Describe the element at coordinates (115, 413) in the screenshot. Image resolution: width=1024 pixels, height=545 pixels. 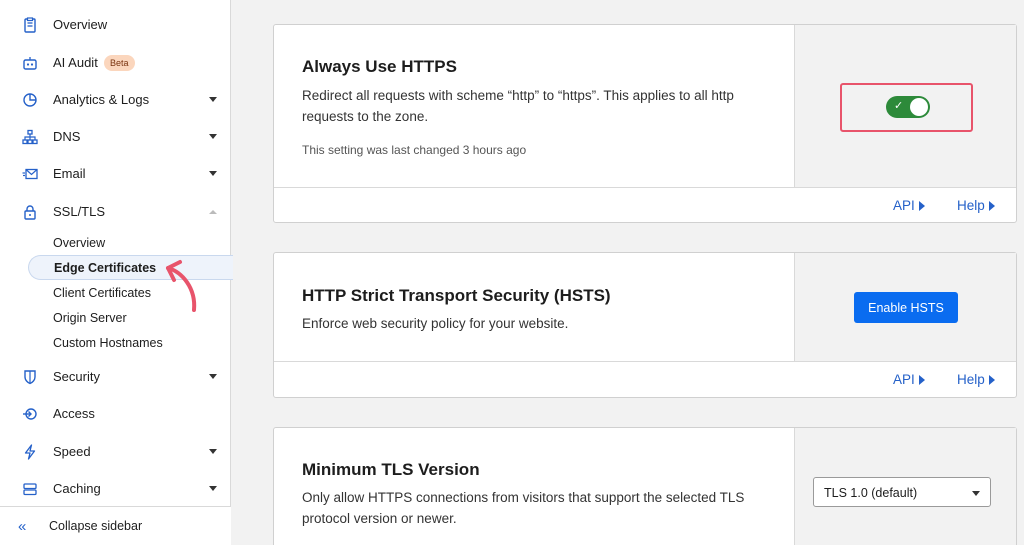
I see `sidebar-item-access: Access` at that location.